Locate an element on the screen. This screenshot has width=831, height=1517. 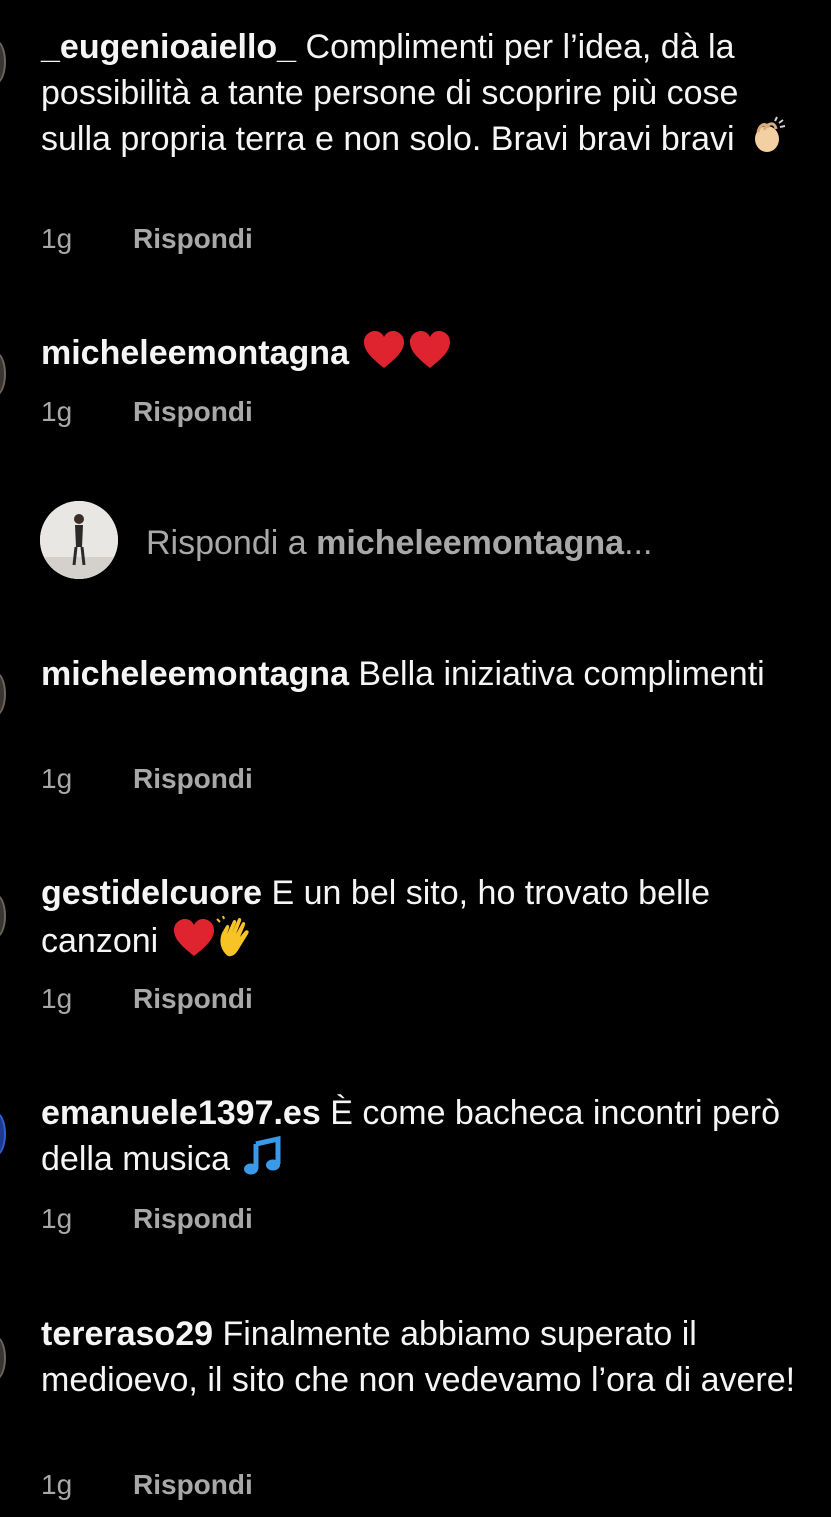
comment-username: emanuele1397.es is located at coordinates (181, 1113).